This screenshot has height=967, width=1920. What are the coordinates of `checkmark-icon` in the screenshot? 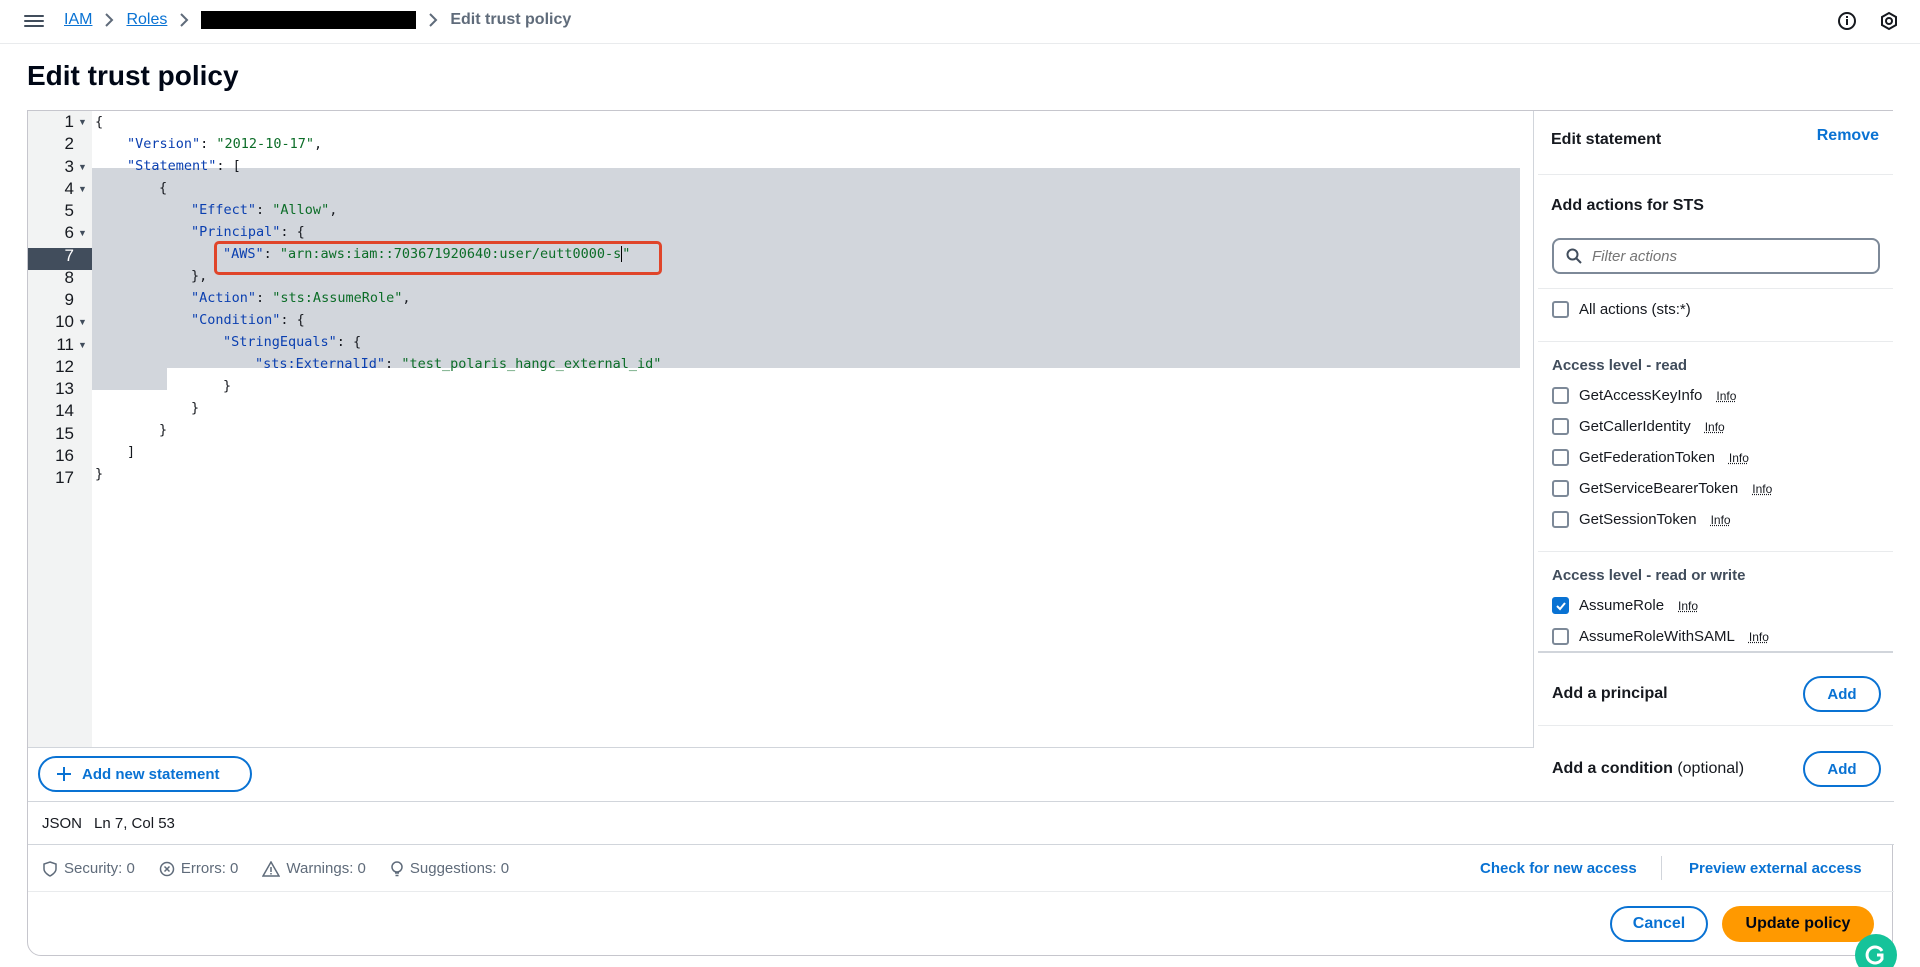 It's located at (1561, 606).